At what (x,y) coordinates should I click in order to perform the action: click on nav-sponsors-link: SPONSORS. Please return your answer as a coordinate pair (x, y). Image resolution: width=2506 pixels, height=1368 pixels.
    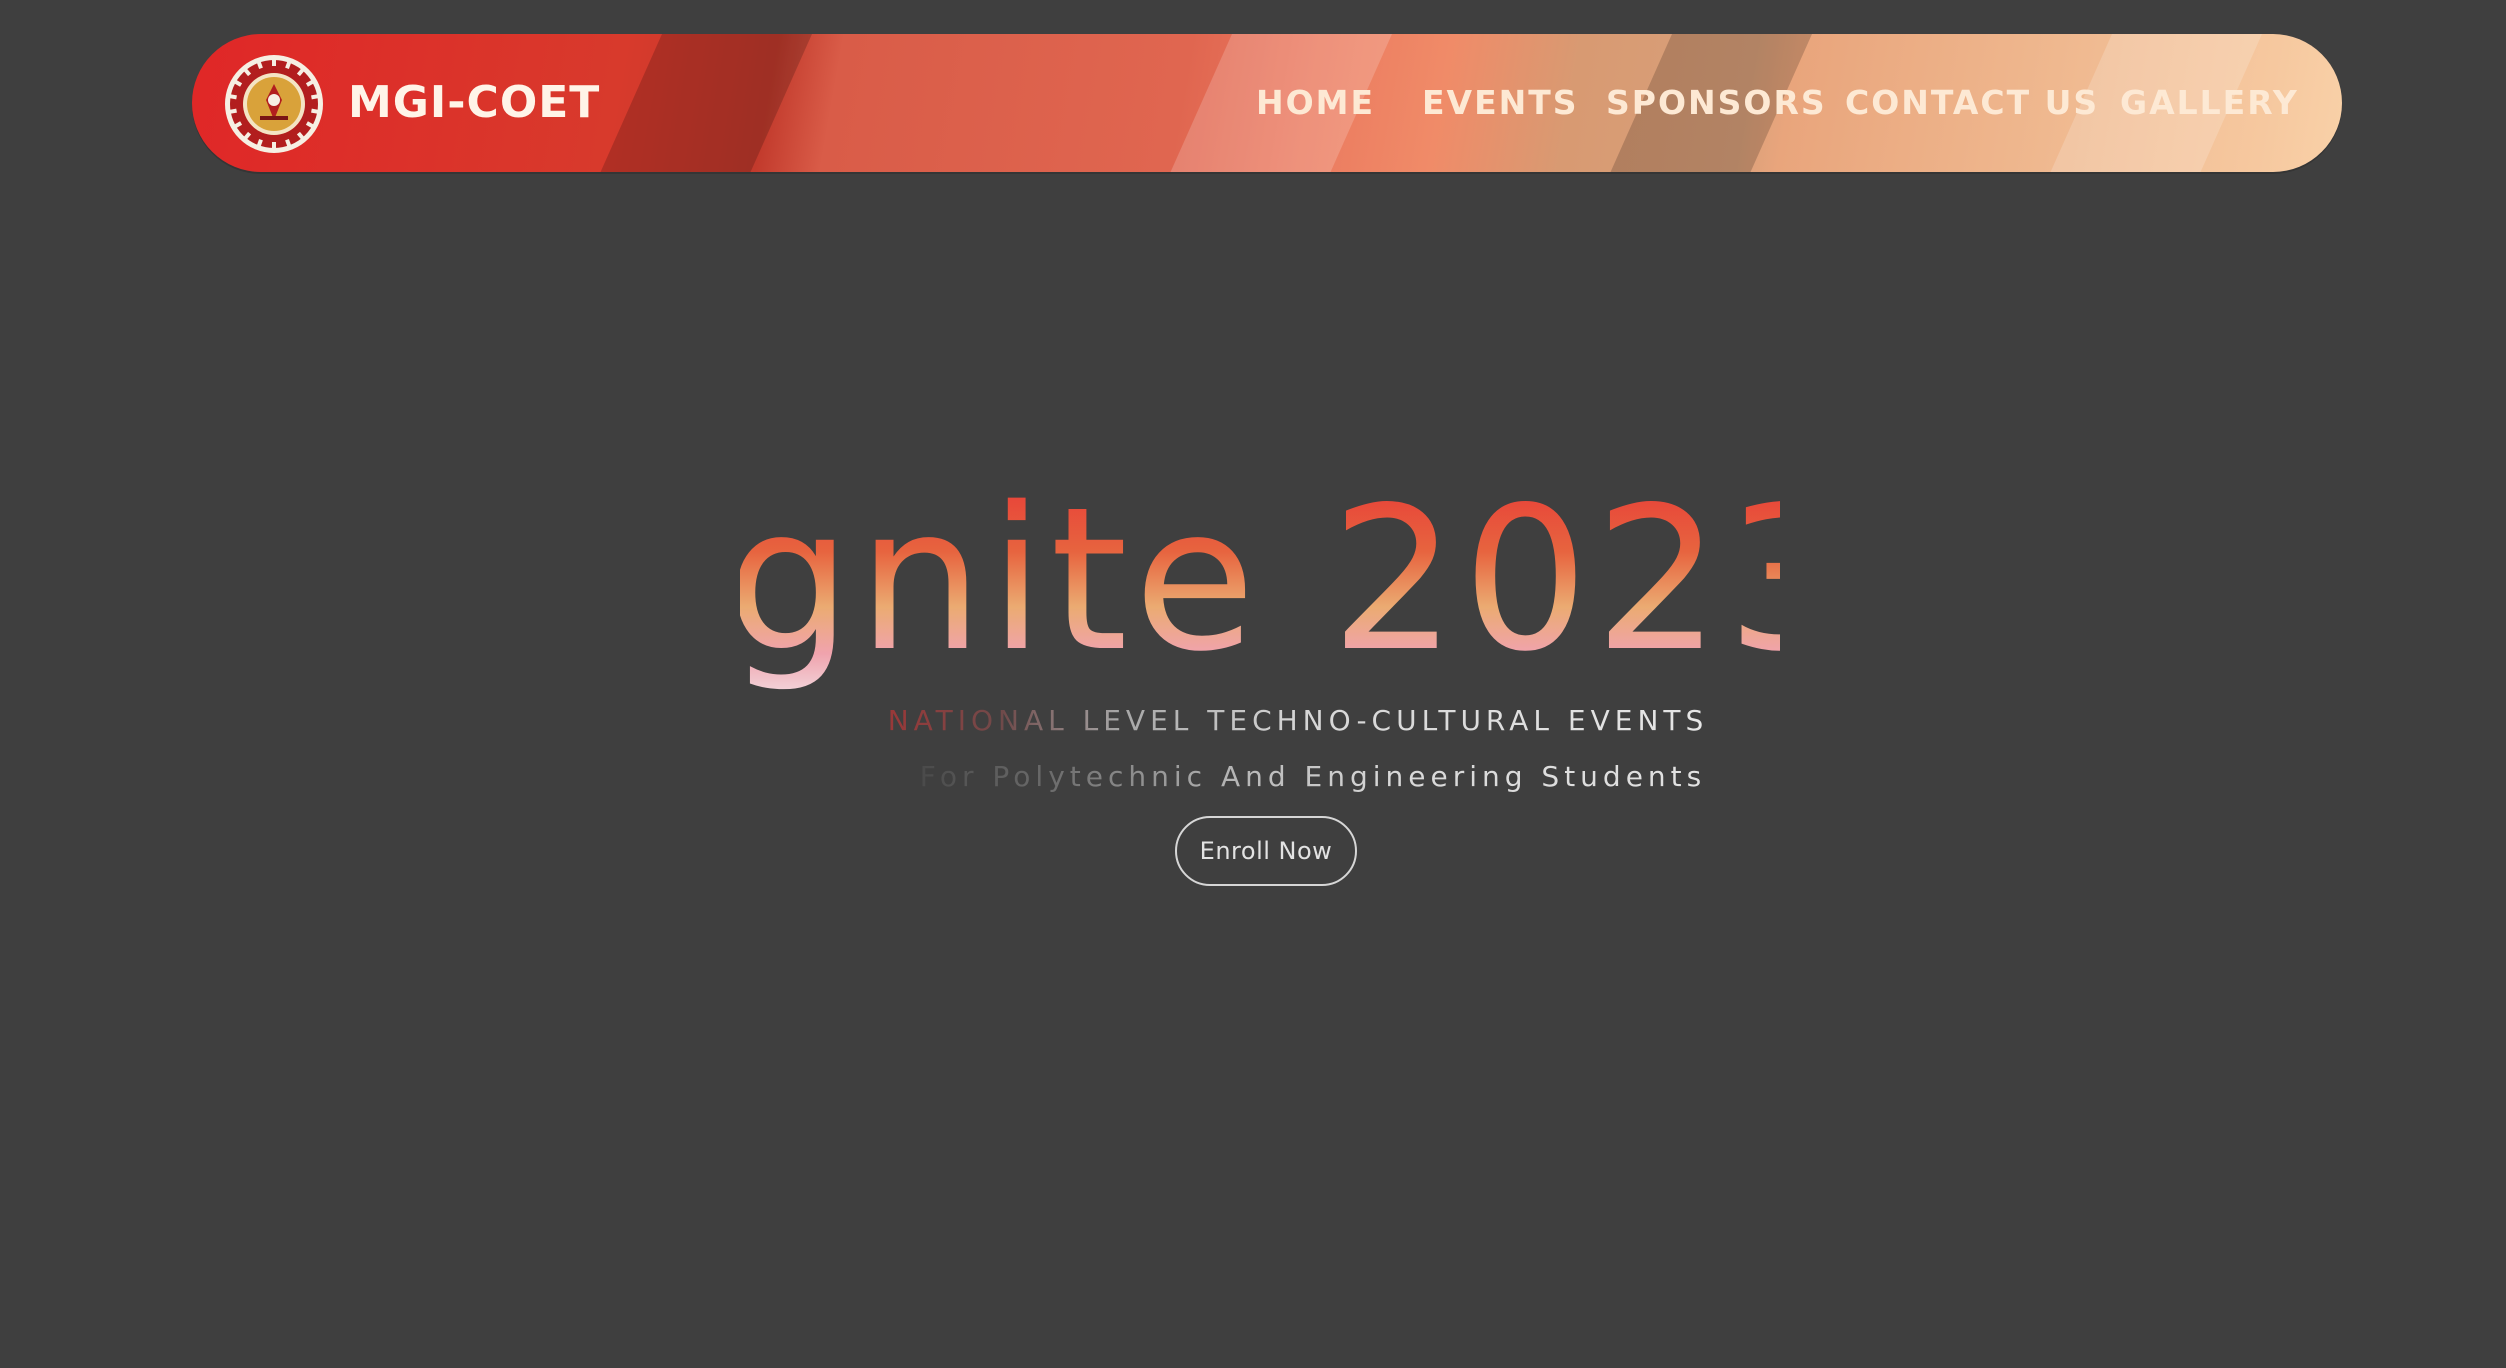
    Looking at the image, I should click on (1716, 103).